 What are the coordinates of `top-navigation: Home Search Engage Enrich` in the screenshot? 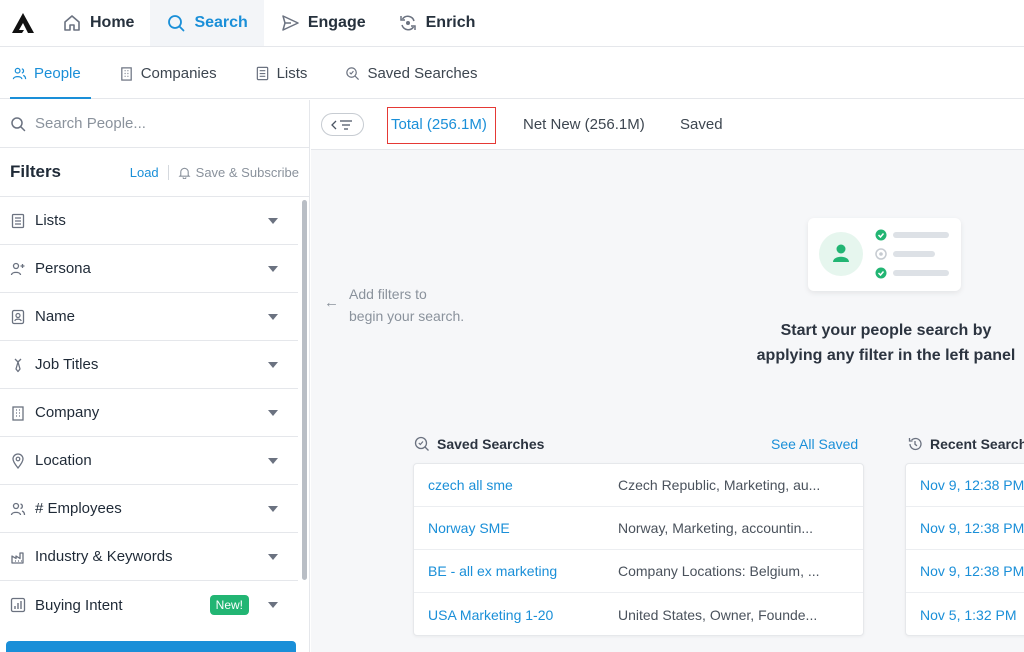 It's located at (512, 23).